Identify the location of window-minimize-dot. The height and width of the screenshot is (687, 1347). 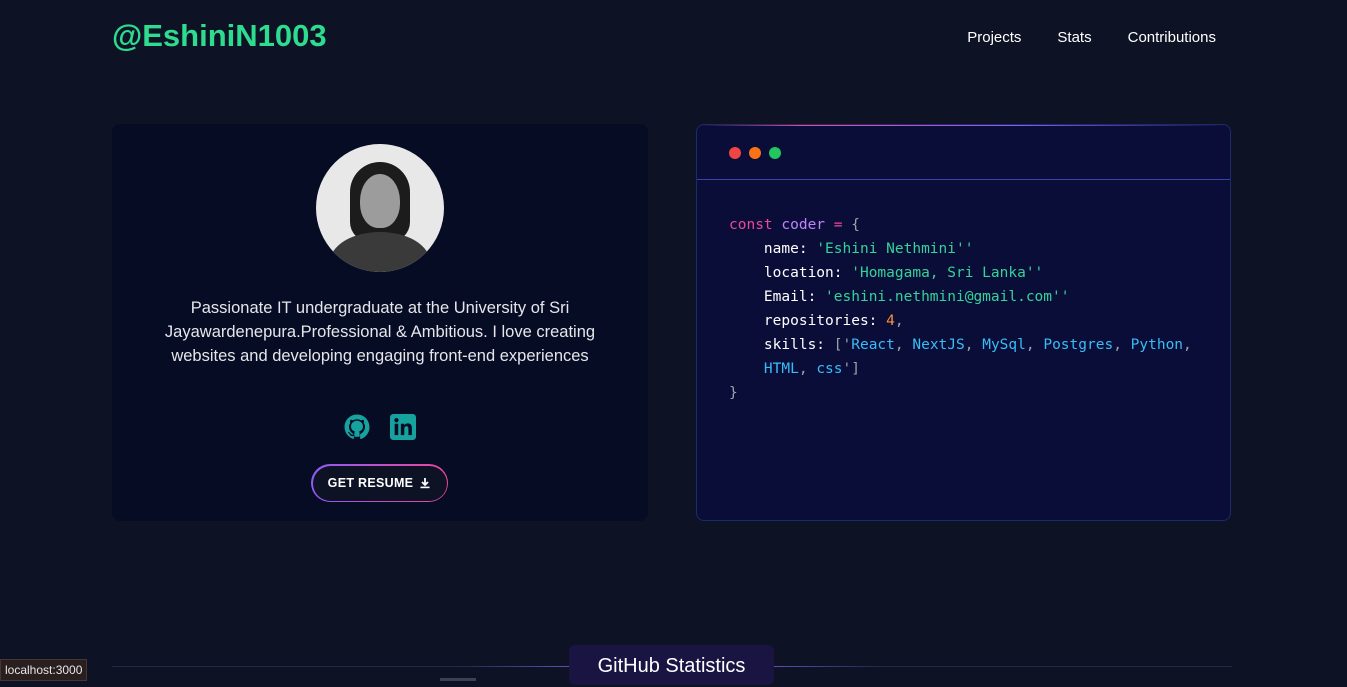
(755, 153).